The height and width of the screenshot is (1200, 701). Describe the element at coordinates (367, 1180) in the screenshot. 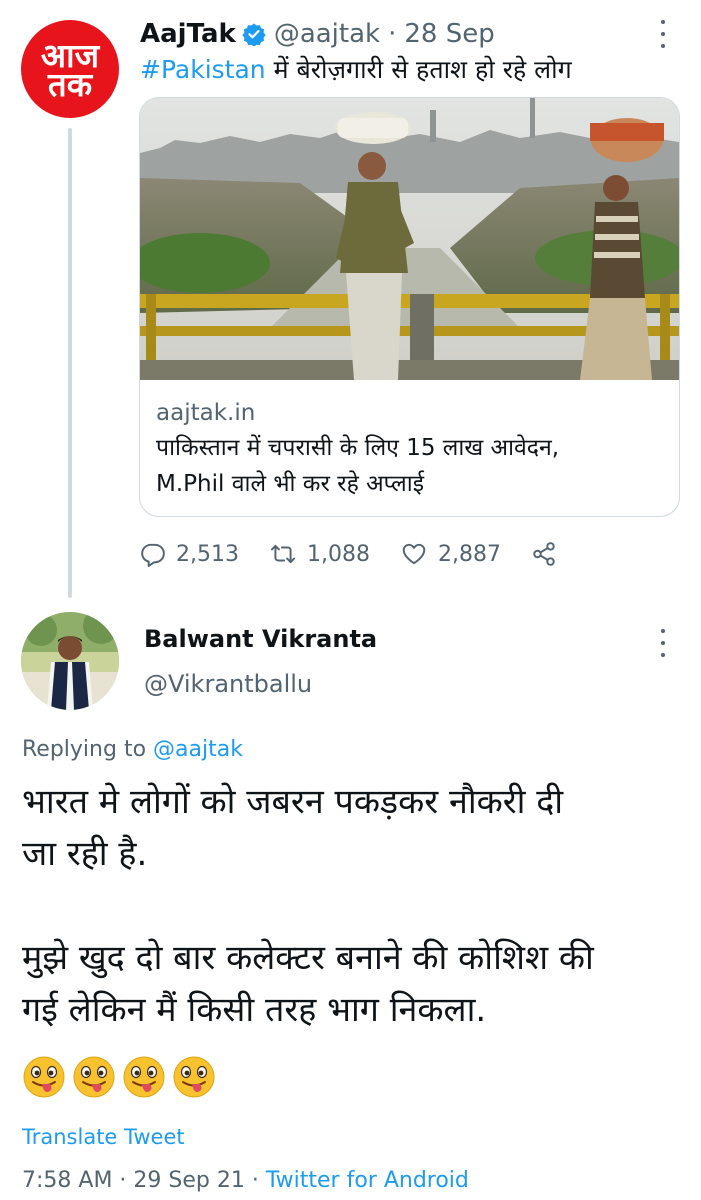

I see `tweet-source-app: Twitter for Android` at that location.